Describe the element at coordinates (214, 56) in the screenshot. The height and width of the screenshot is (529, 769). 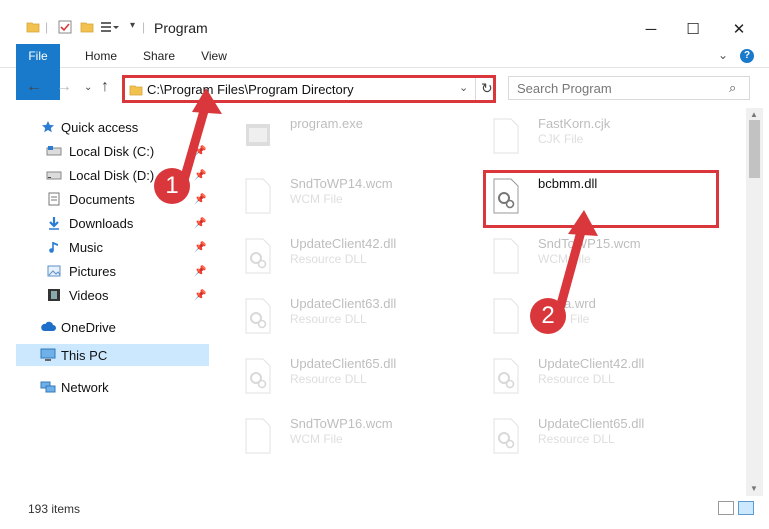
I see `tab-view: View` at that location.